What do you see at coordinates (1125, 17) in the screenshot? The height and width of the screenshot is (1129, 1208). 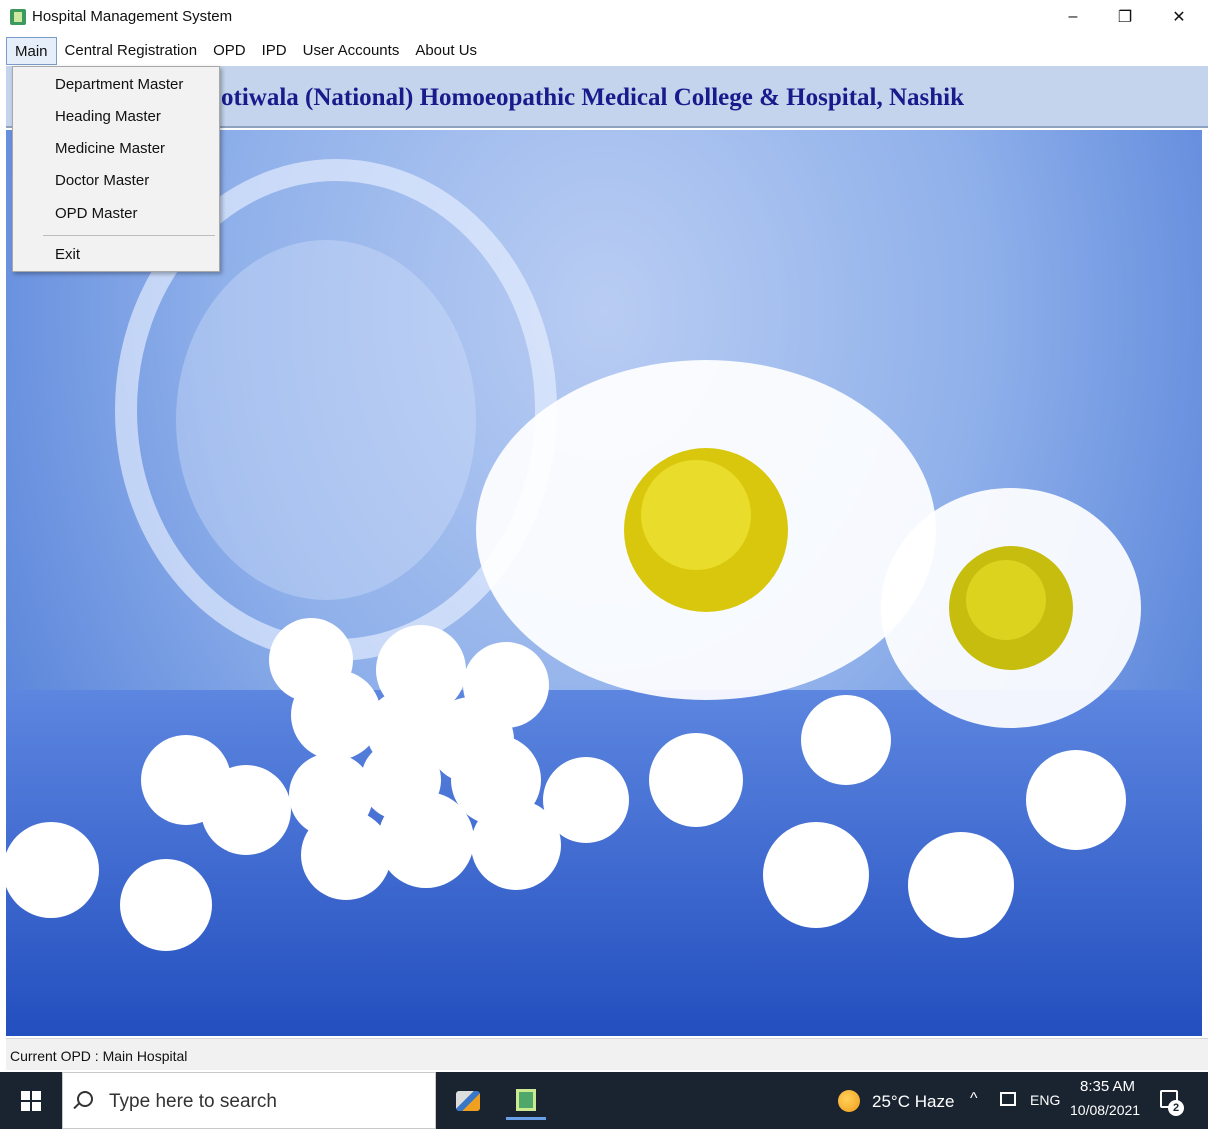 I see `maximize-button: ❐` at bounding box center [1125, 17].